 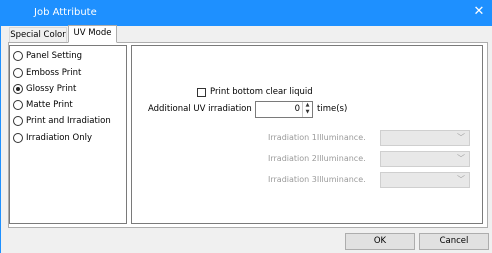 I want to click on uv-irradiation-value: 0, so click(x=297, y=109).